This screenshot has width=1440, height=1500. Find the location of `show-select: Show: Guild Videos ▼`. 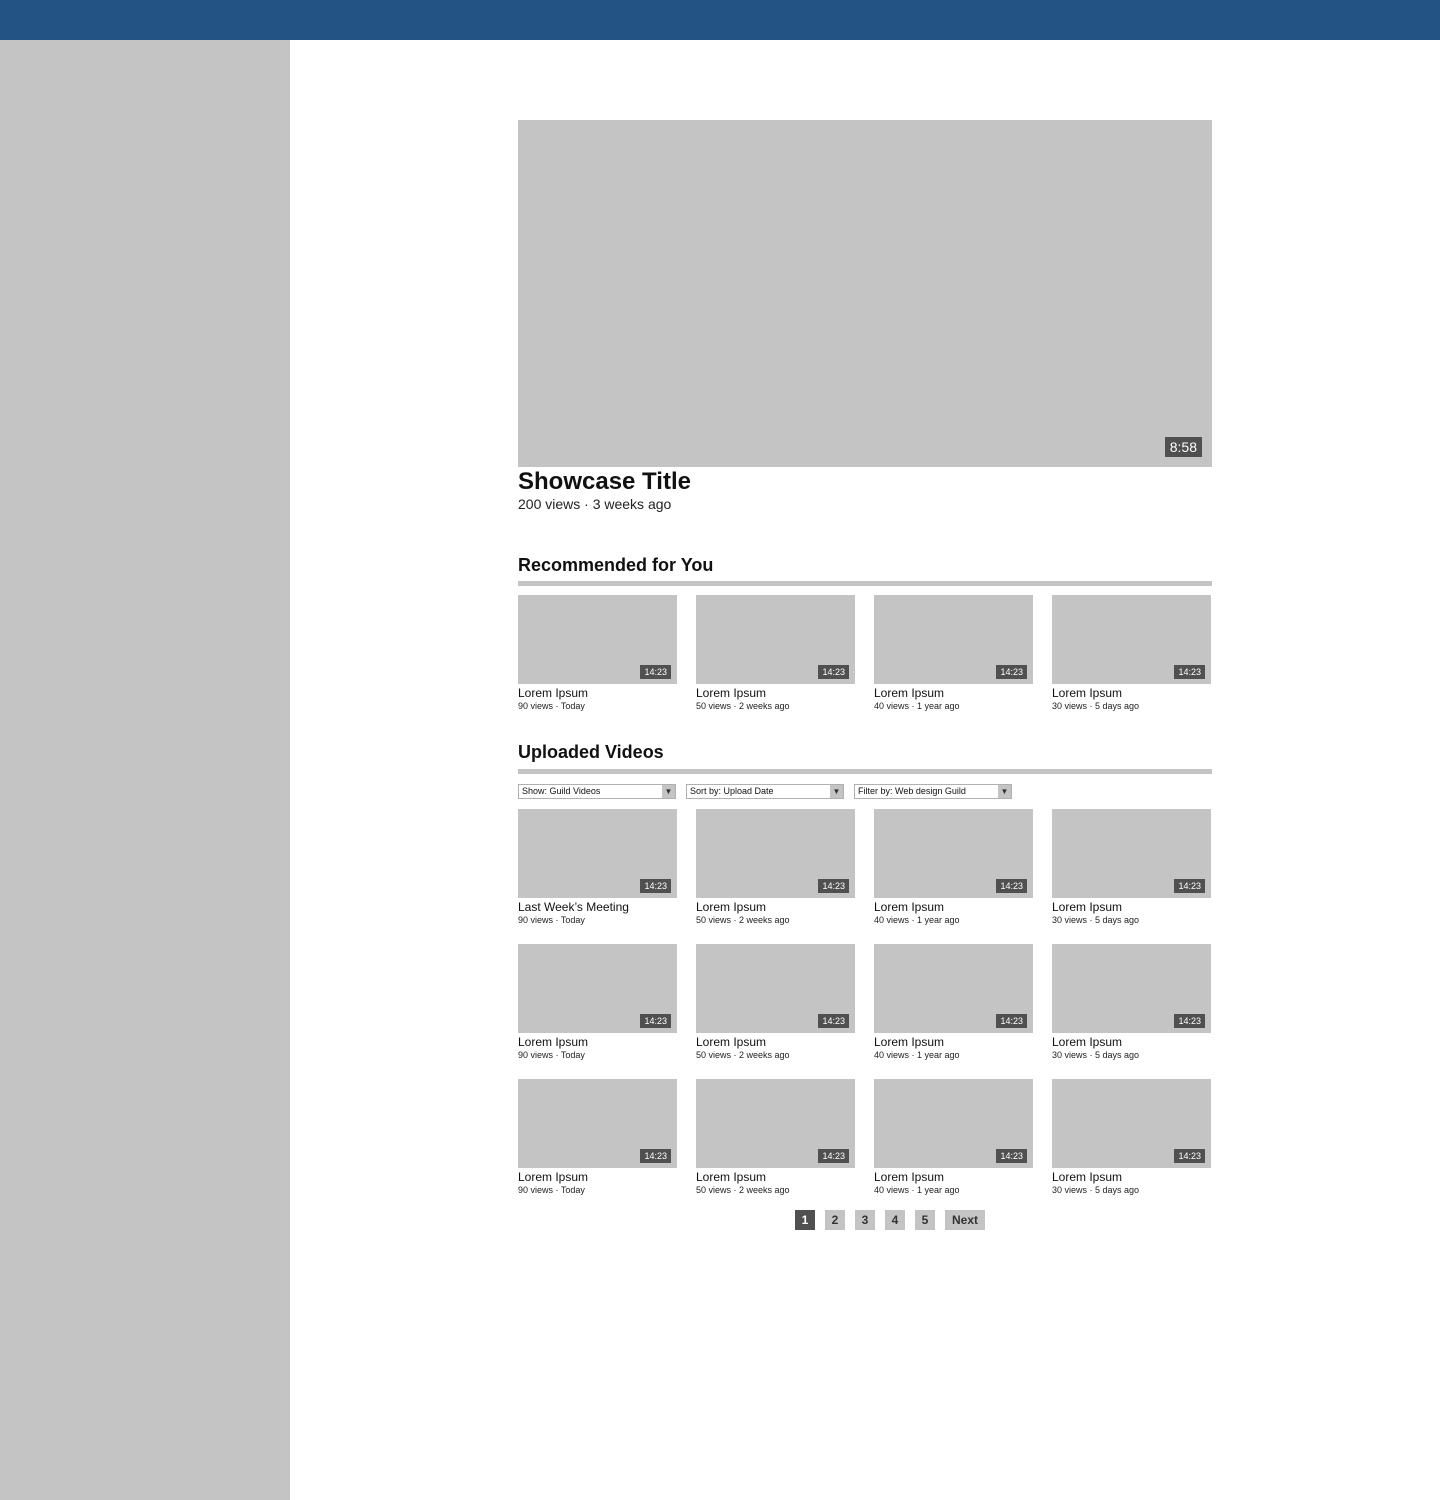

show-select: Show: Guild Videos ▼ is located at coordinates (597, 791).